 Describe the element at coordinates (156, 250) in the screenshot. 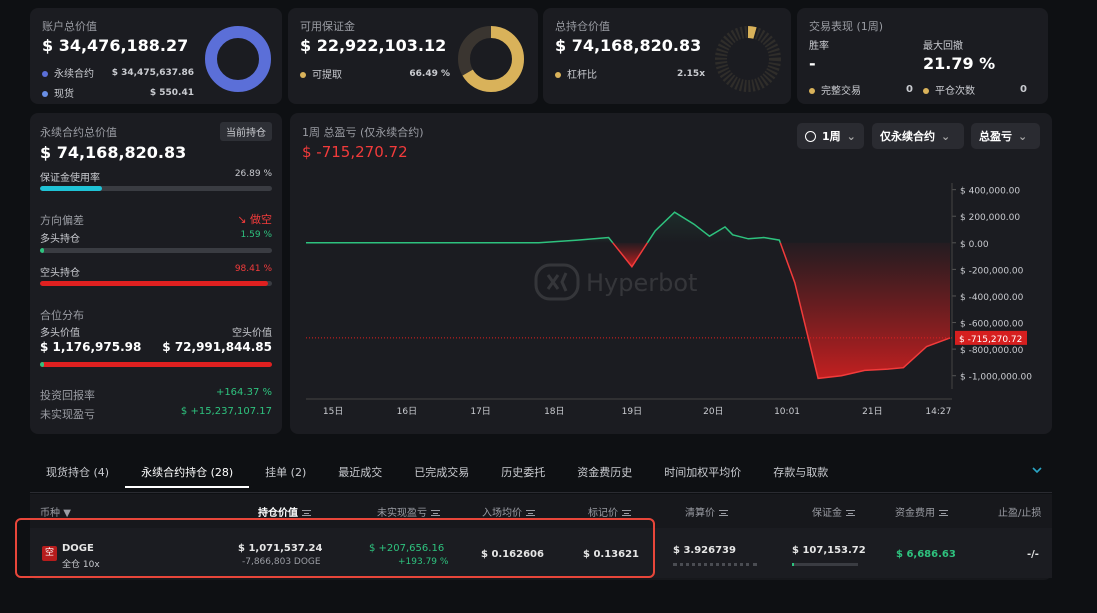

I see `long-bar` at that location.